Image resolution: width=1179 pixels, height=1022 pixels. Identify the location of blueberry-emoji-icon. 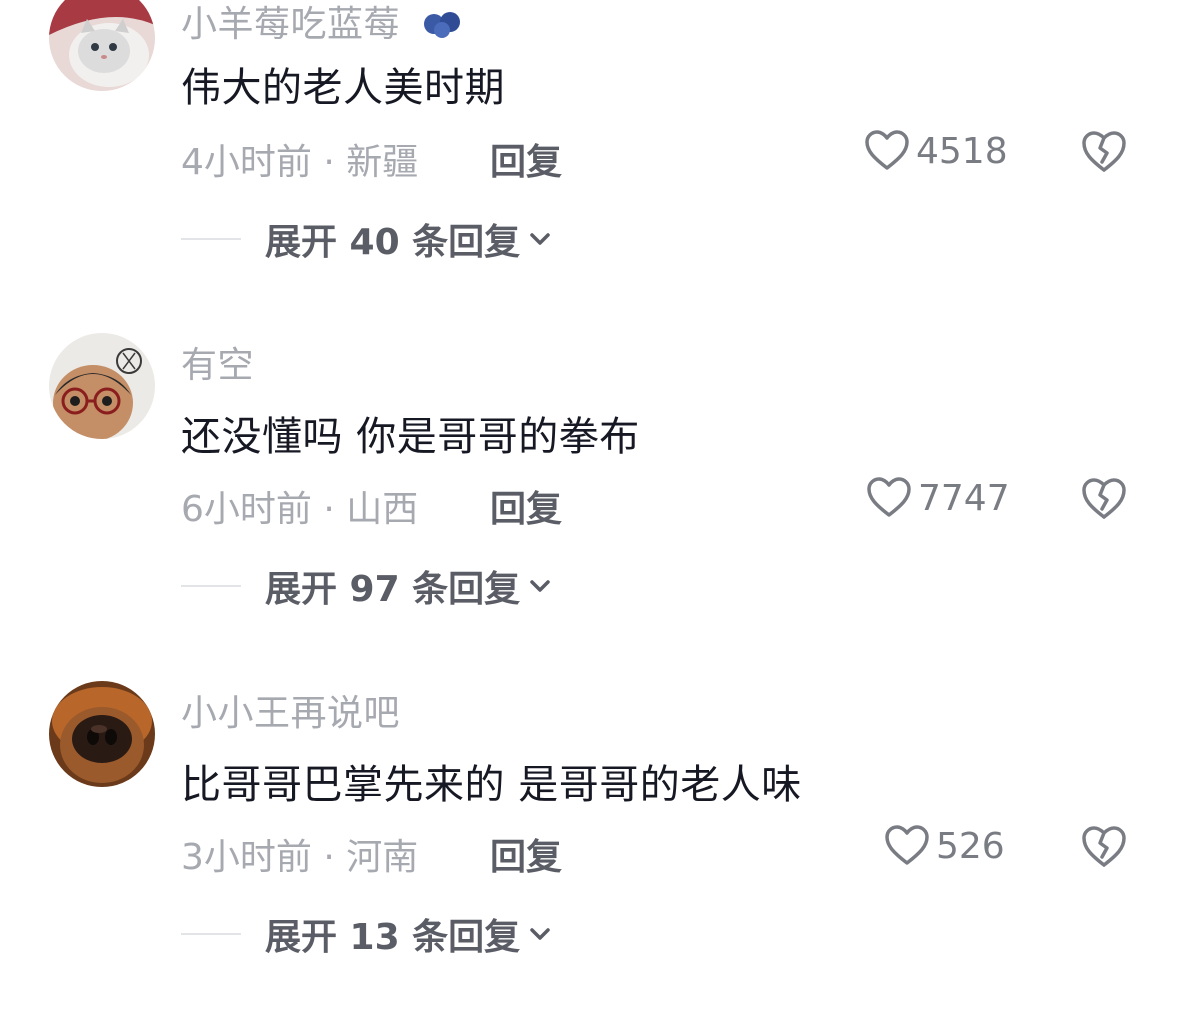
(444, 26).